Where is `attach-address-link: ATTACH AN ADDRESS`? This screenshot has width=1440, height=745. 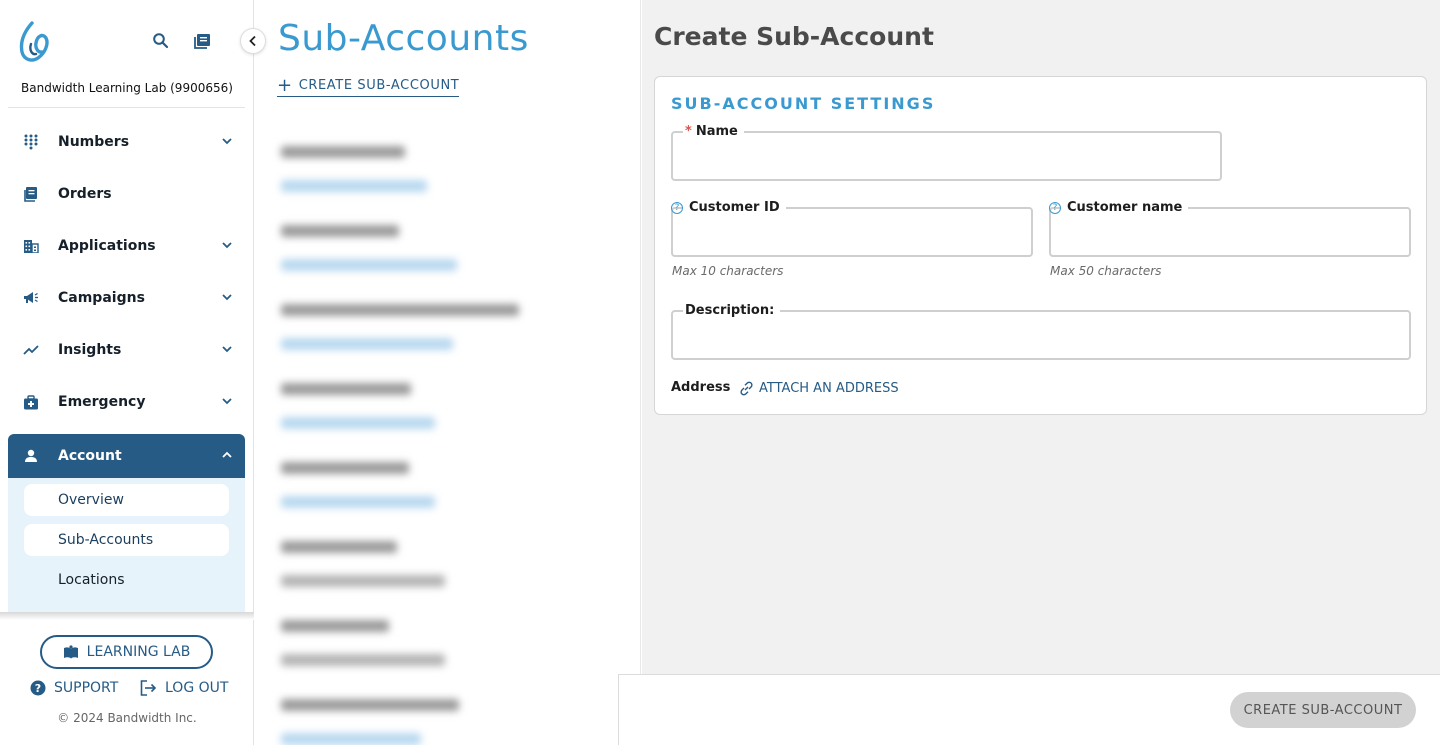
attach-address-link: ATTACH AN ADDRESS is located at coordinates (819, 388).